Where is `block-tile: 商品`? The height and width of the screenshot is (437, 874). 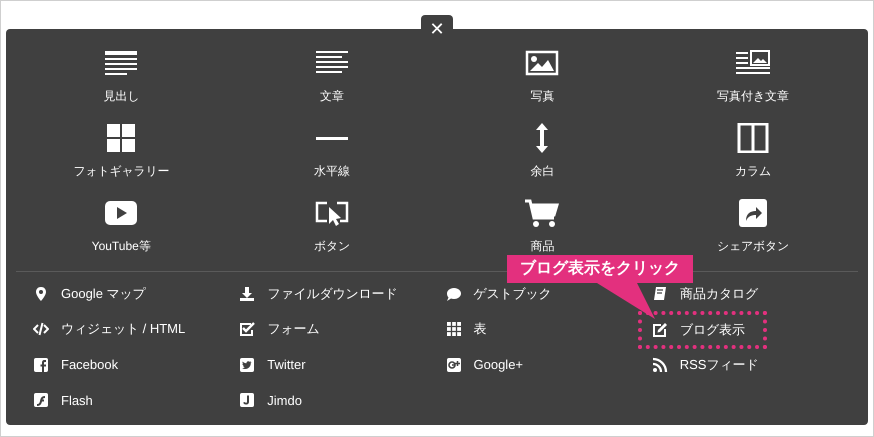
block-tile: 商品 is located at coordinates (542, 225).